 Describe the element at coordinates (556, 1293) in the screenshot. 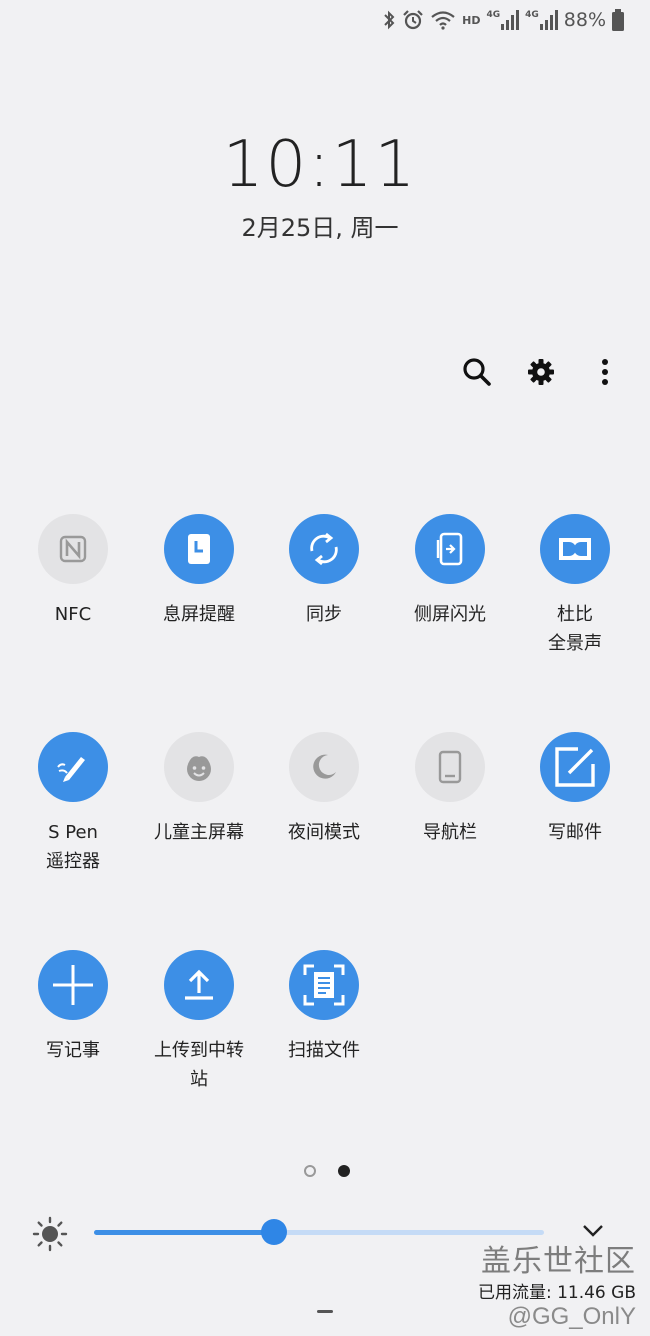

I see `data-usage-text: 已用流量: 11.46 GB` at that location.